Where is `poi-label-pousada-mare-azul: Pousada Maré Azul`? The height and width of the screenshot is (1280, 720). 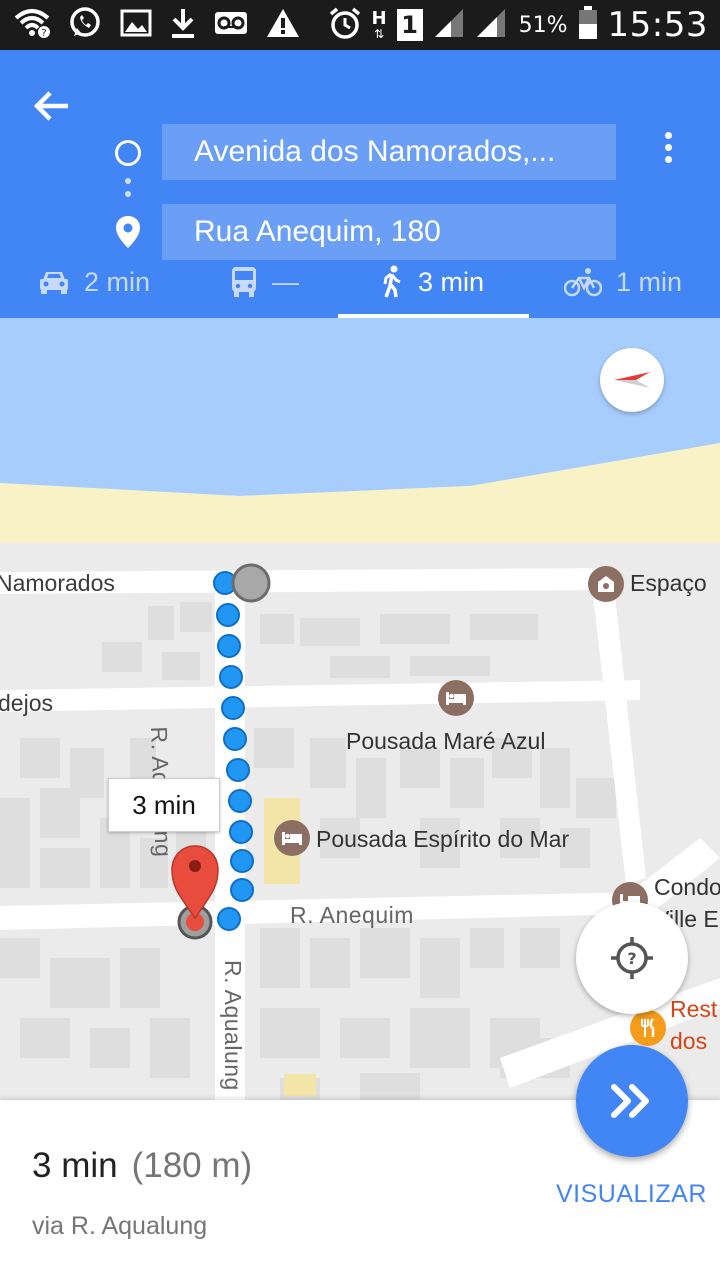
poi-label-pousada-mare-azul: Pousada Maré Azul is located at coordinates (445, 741).